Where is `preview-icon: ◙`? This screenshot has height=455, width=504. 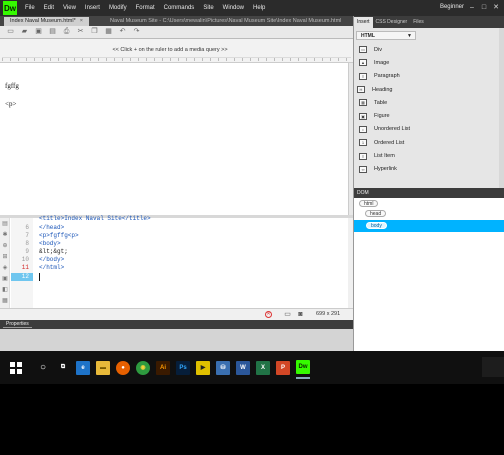
preview-icon: ◙ is located at coordinates (300, 315).